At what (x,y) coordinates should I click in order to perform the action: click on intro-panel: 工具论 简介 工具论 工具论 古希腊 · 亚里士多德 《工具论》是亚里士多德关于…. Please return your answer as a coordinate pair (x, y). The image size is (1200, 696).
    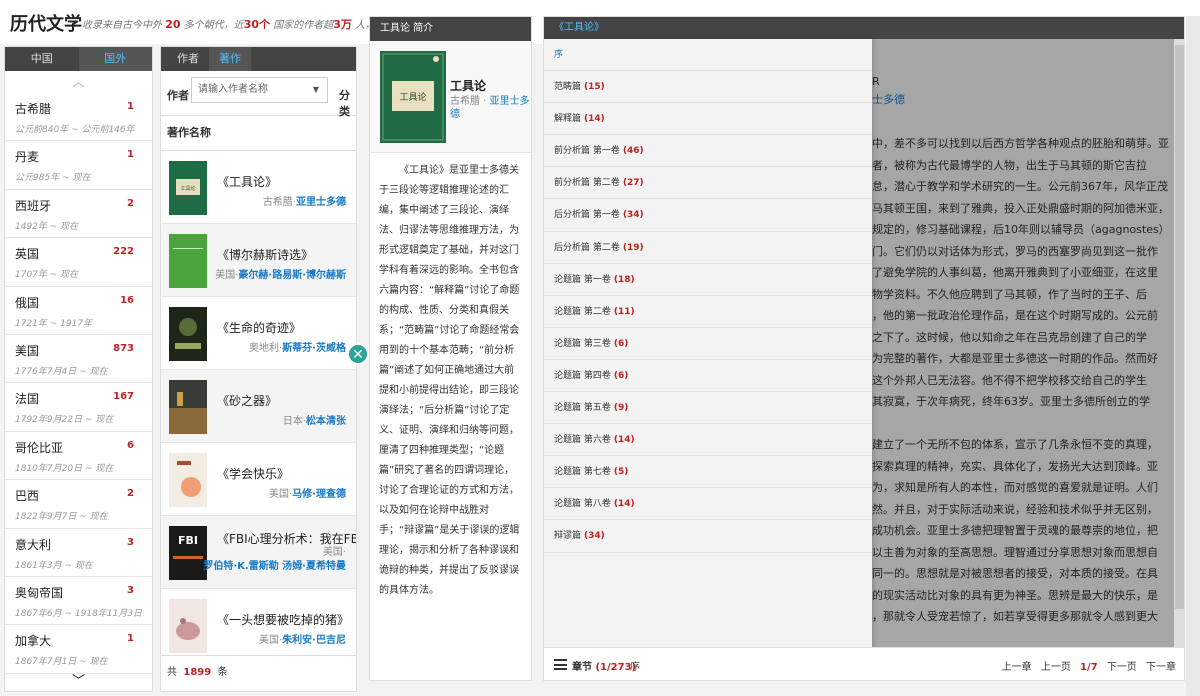
    Looking at the image, I should click on (450, 348).